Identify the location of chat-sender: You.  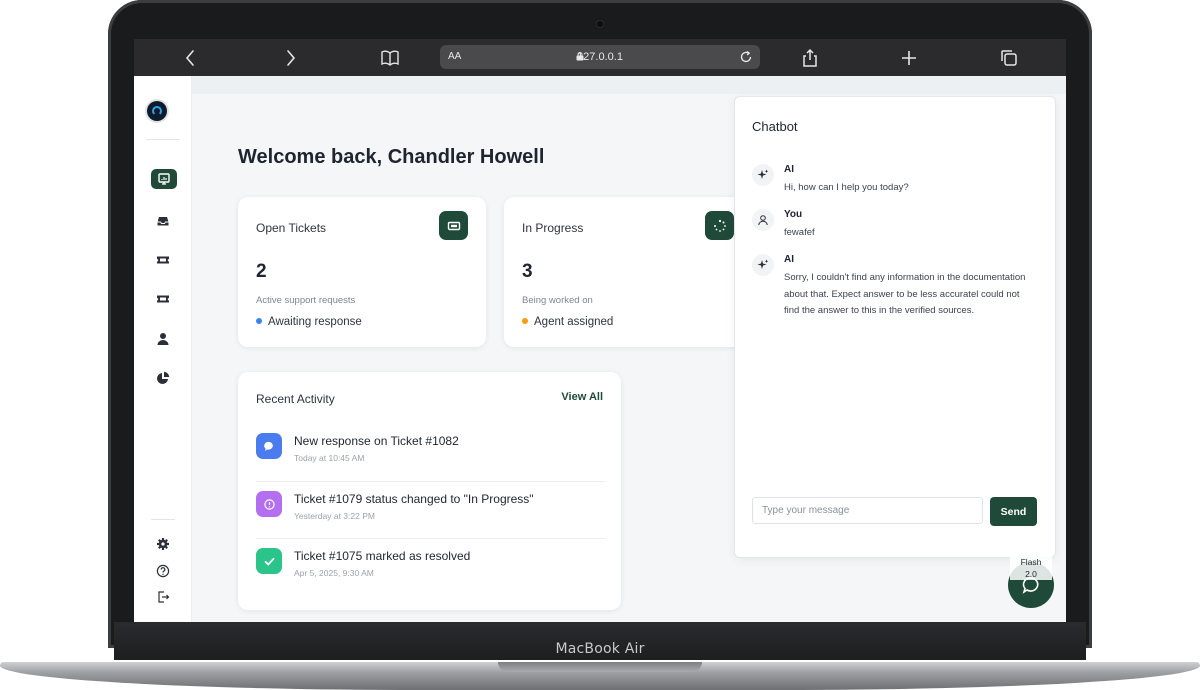
(793, 214).